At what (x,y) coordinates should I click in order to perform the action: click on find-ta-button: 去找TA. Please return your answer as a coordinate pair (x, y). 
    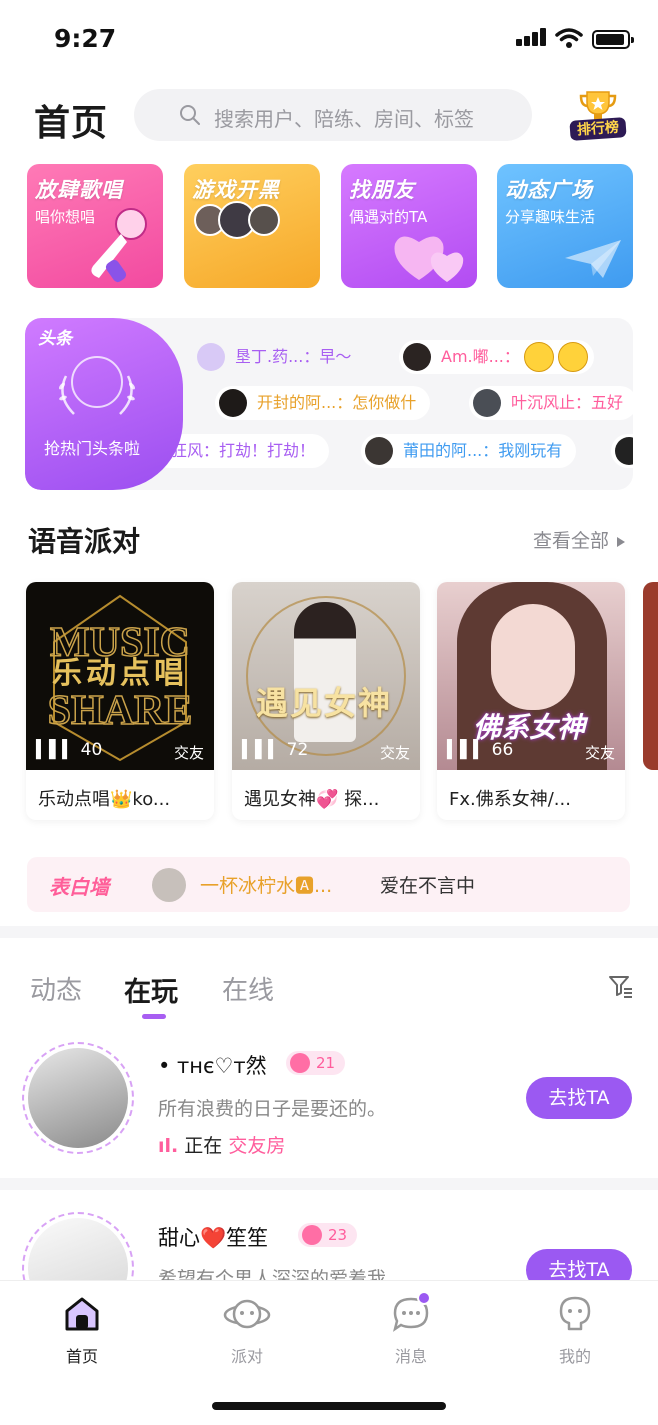
    Looking at the image, I should click on (579, 1098).